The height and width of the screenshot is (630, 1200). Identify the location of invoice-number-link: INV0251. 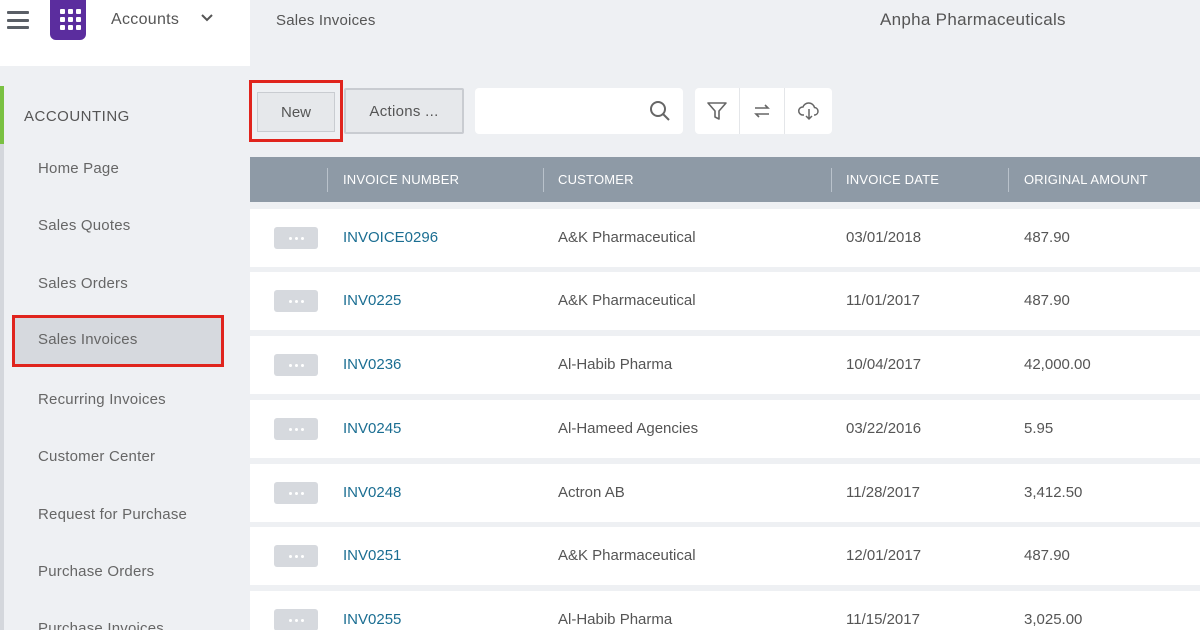
(372, 556).